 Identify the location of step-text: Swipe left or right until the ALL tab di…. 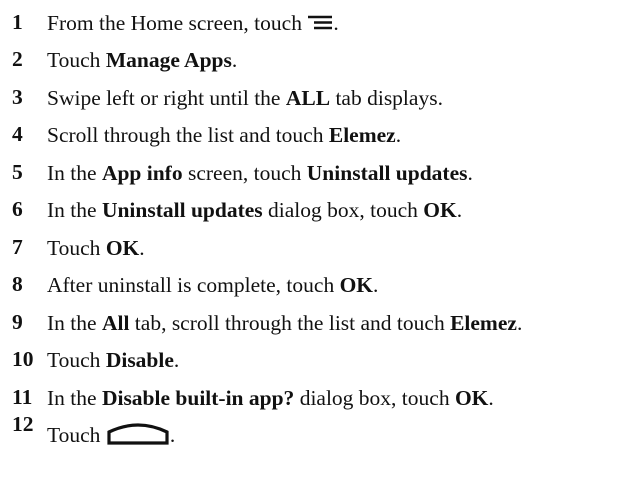
(245, 98).